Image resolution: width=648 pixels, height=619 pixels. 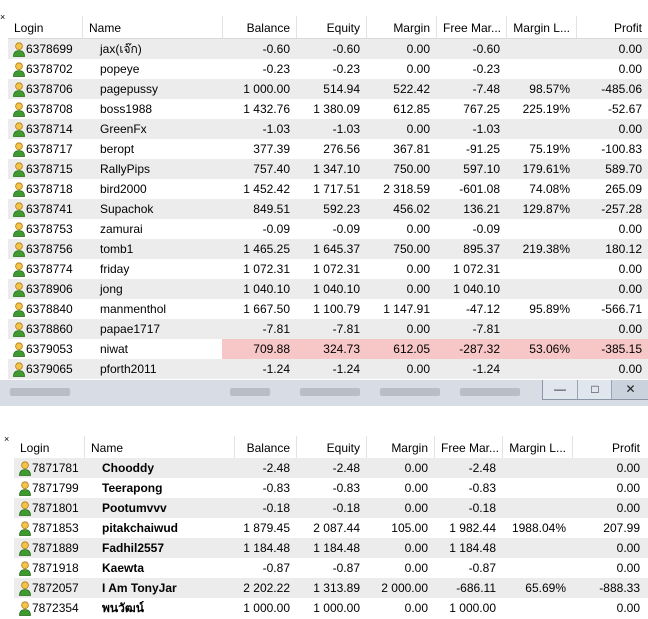 What do you see at coordinates (55, 608) in the screenshot?
I see `cell-login: 7872354` at bounding box center [55, 608].